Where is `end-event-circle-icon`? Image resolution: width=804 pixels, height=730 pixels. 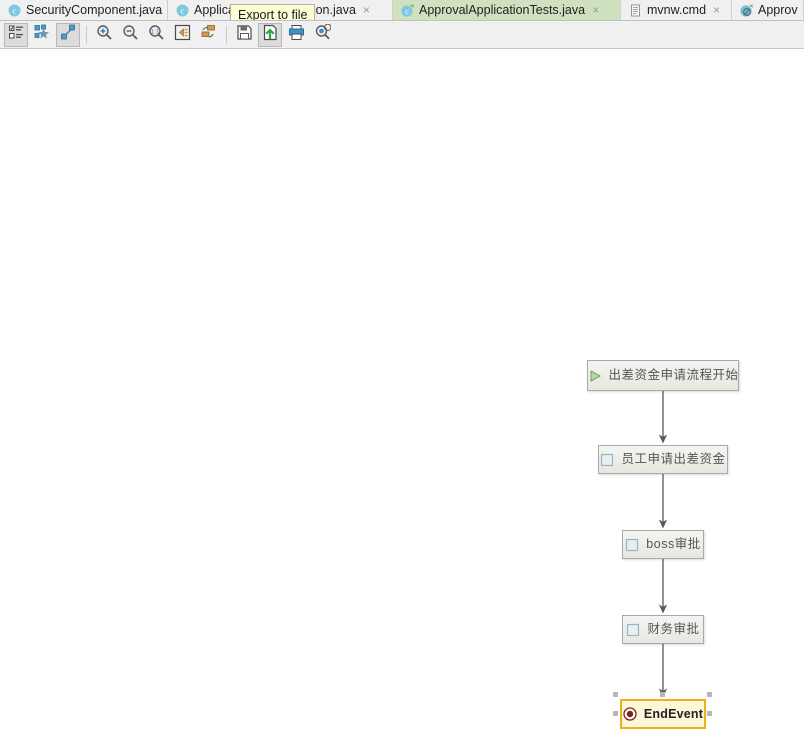
end-event-circle-icon is located at coordinates (630, 714).